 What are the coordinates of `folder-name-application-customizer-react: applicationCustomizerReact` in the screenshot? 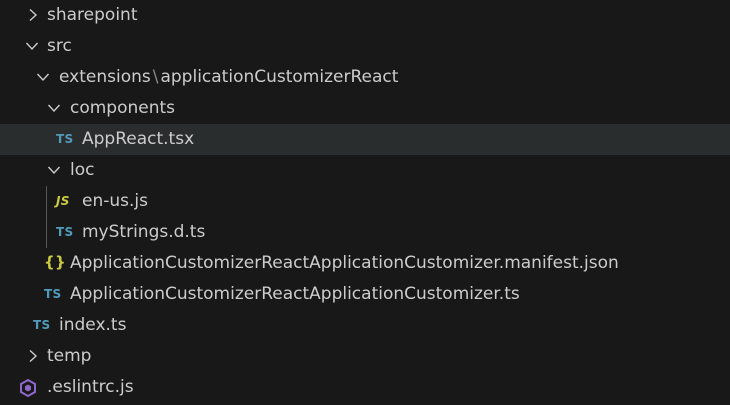 It's located at (279, 77).